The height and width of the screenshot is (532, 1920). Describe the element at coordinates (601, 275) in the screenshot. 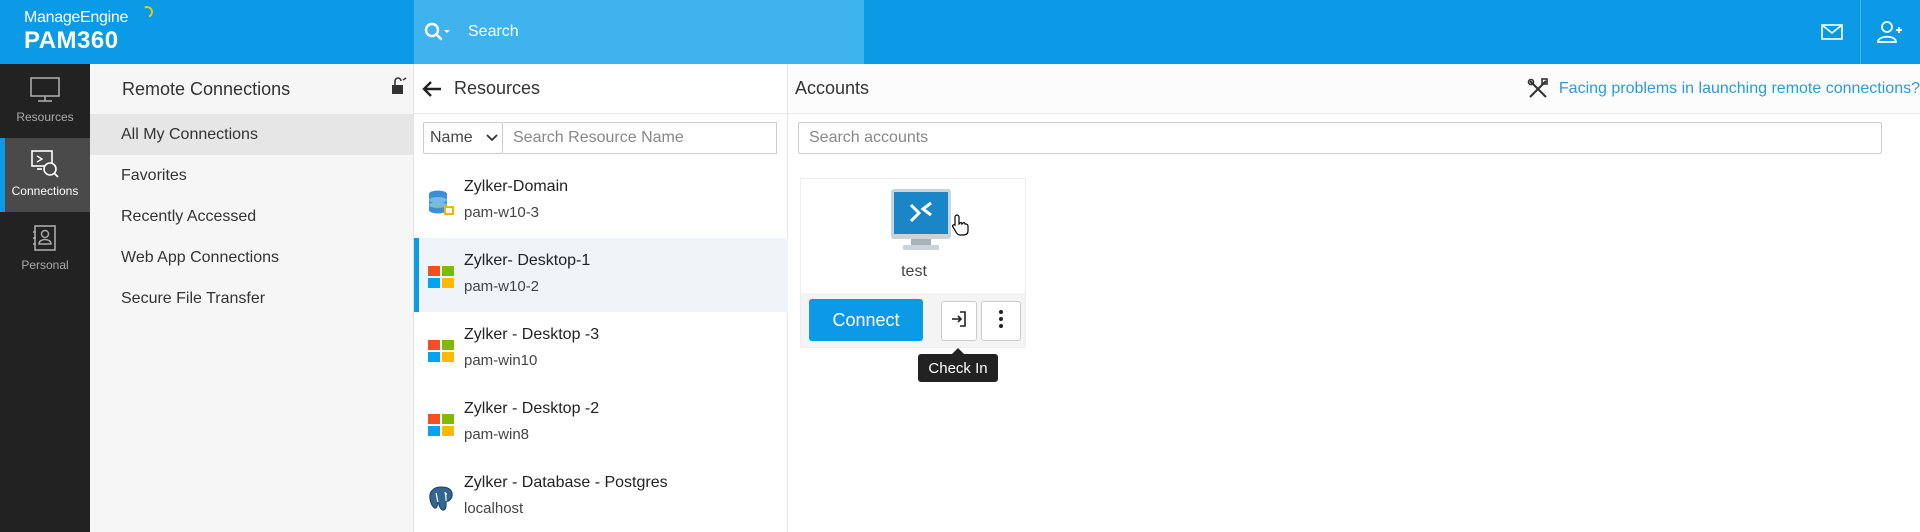

I see `resource-item: Zylker- Desktop-1 pam-w10-2` at that location.